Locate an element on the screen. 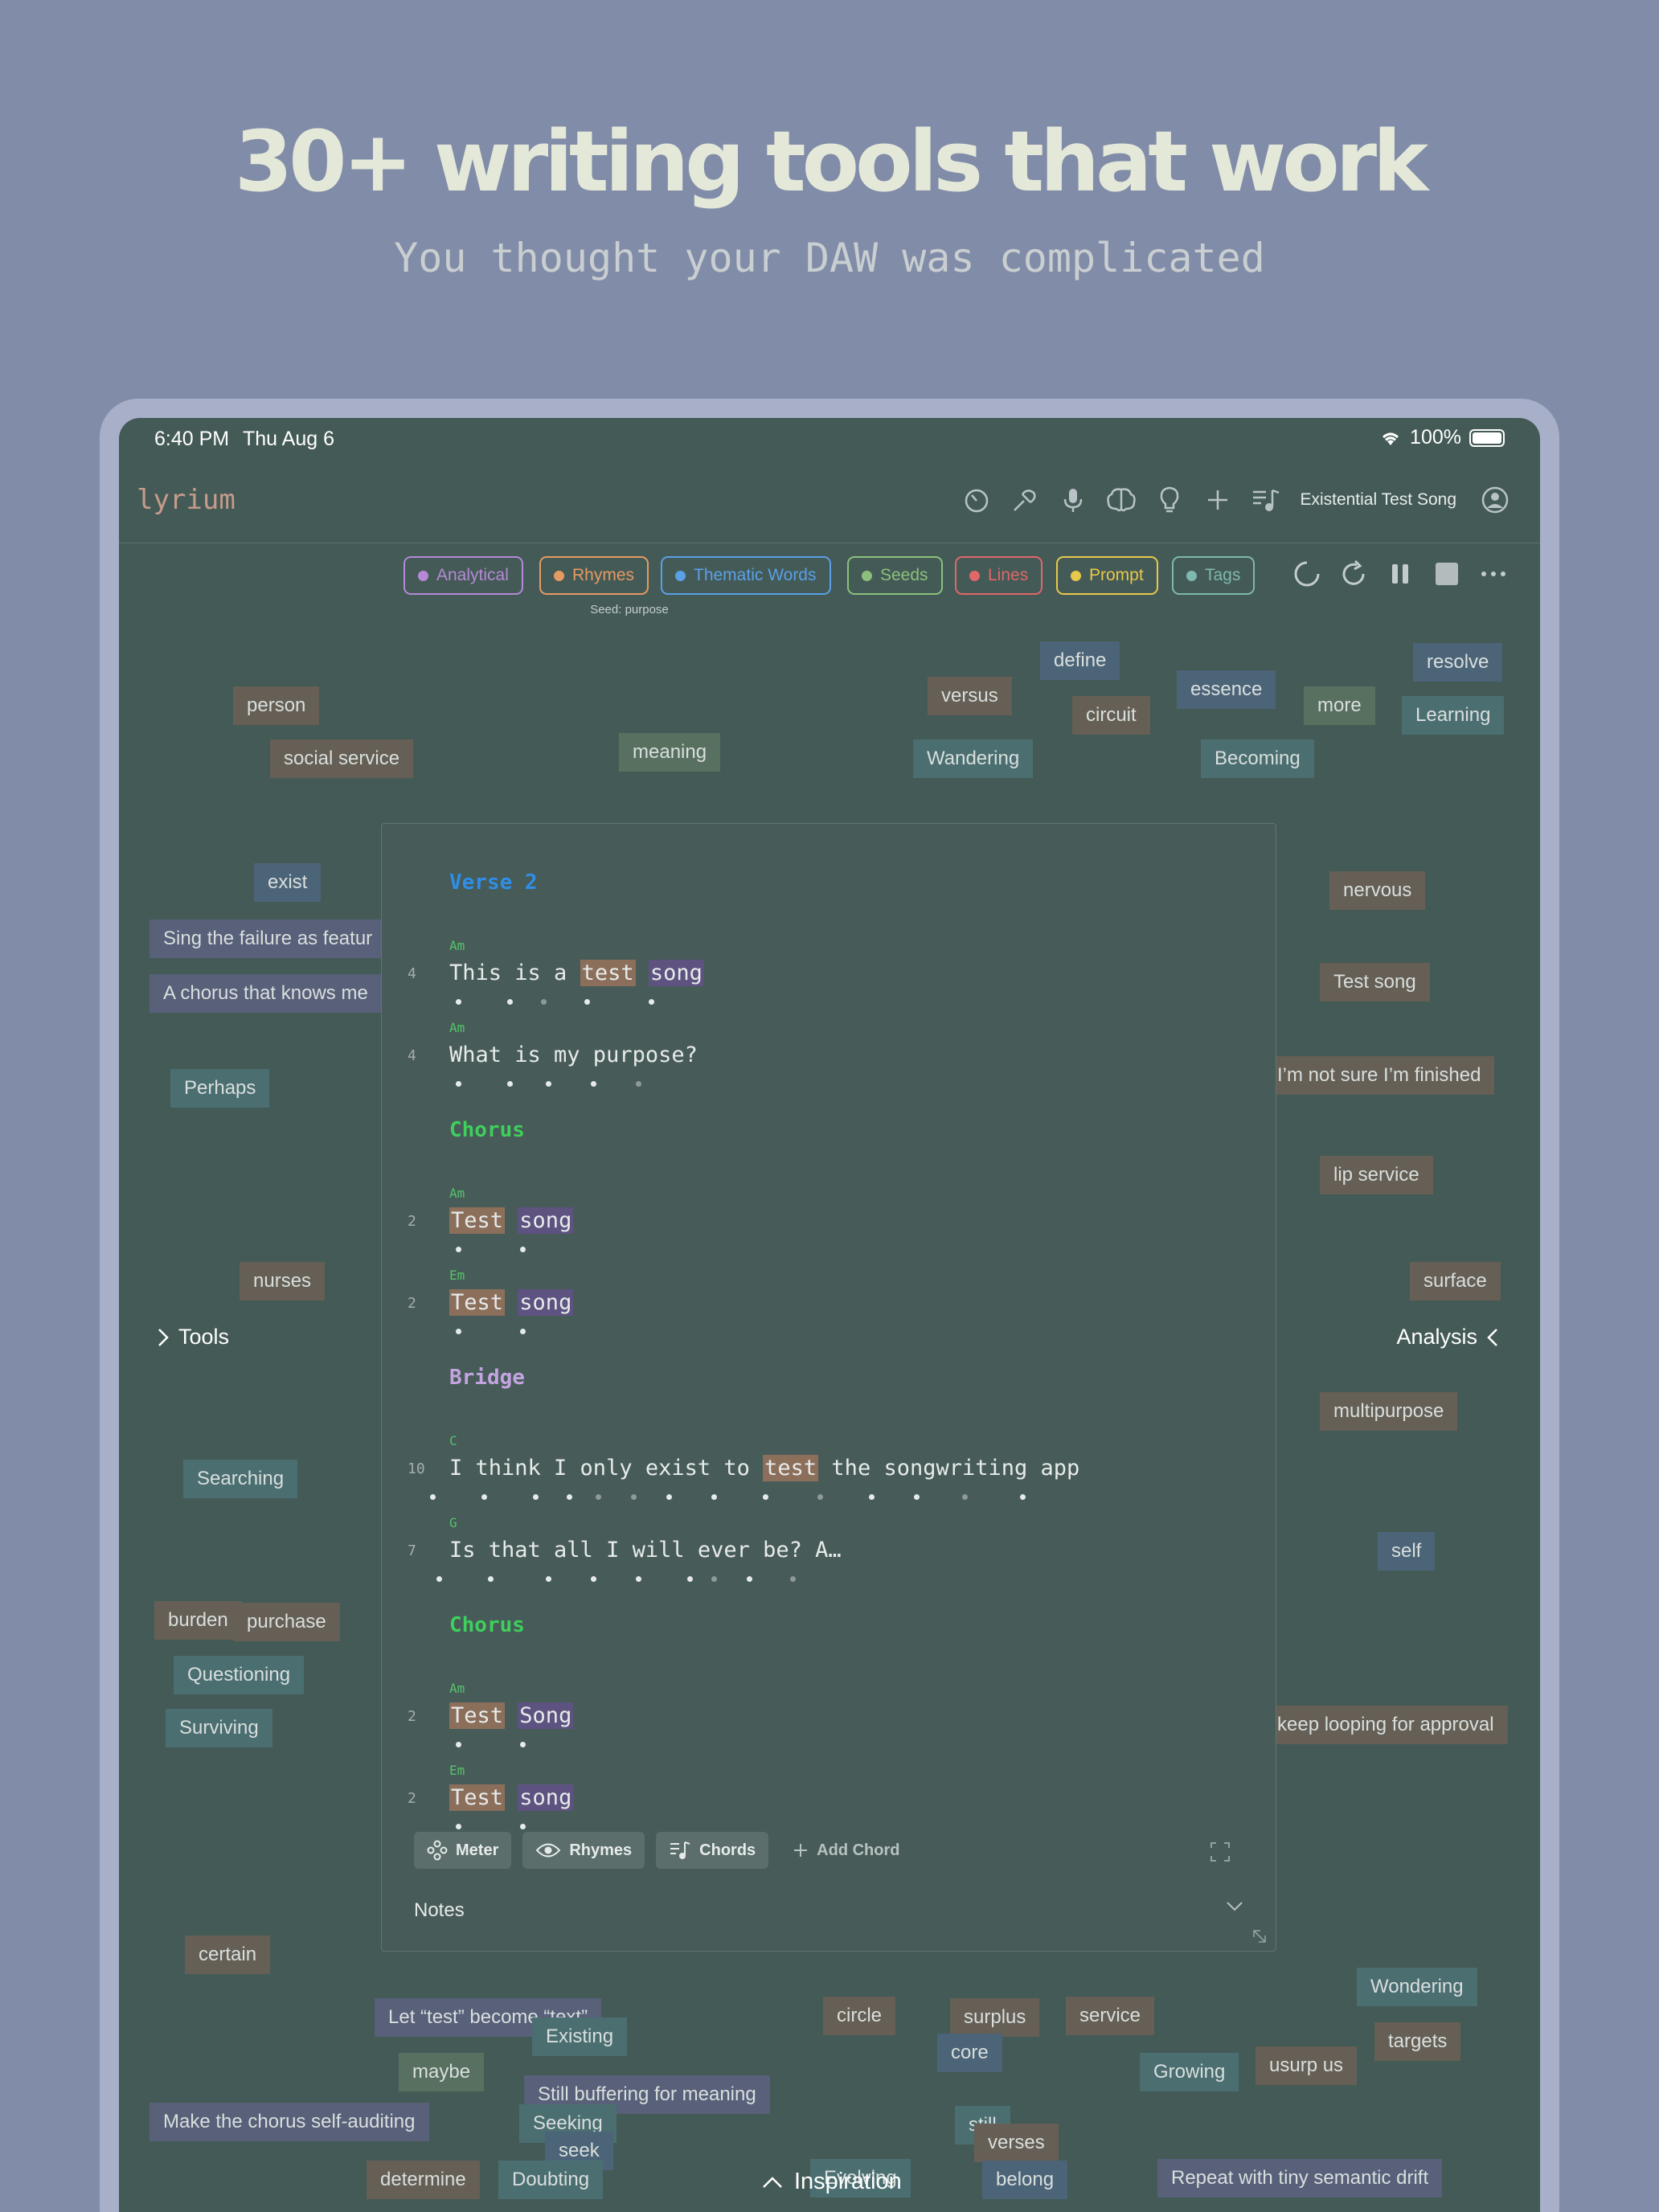 This screenshot has width=1659, height=2212. inspiration-word: essence is located at coordinates (1226, 689).